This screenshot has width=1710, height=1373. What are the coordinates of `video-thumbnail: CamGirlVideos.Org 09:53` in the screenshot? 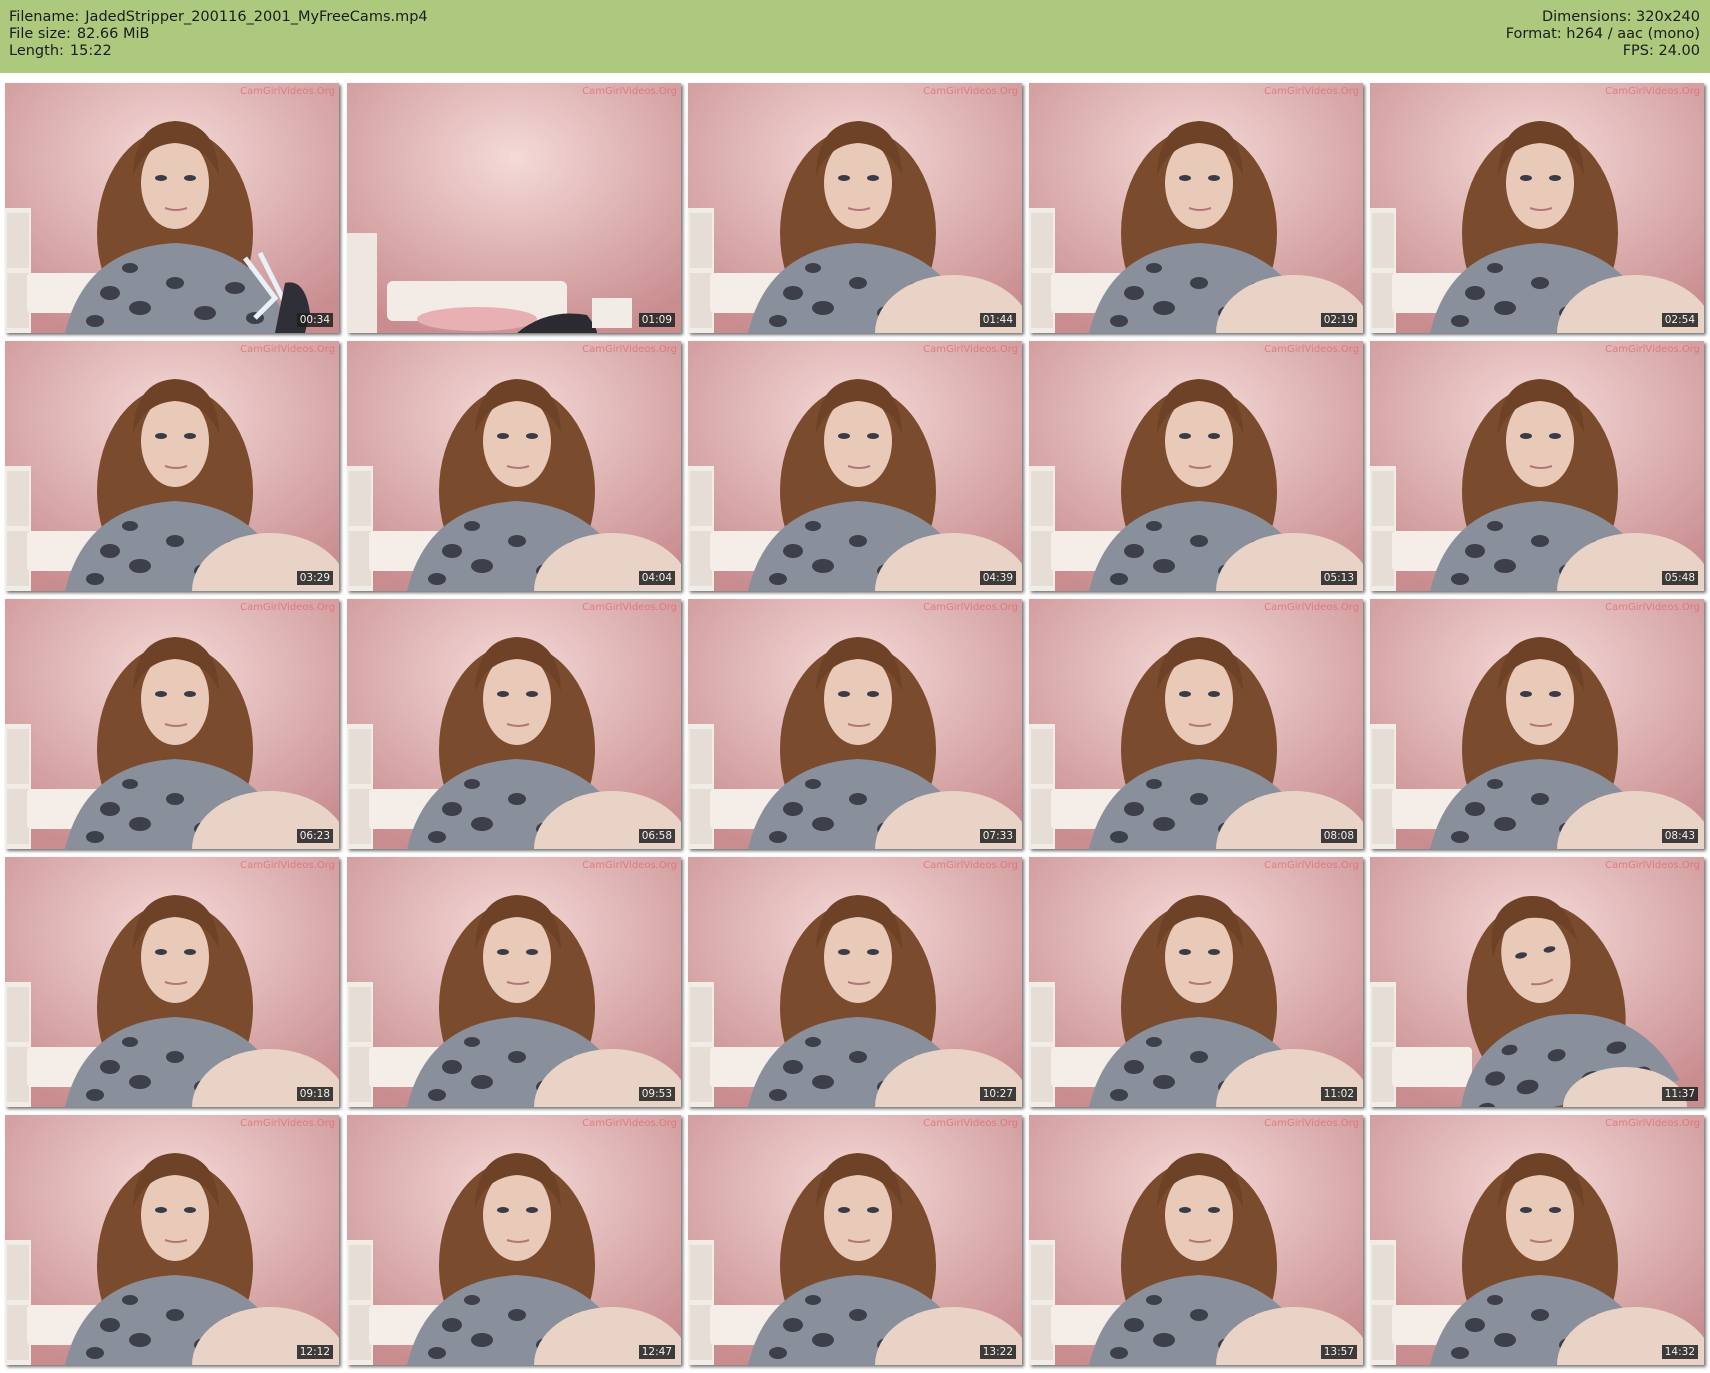 It's located at (514, 982).